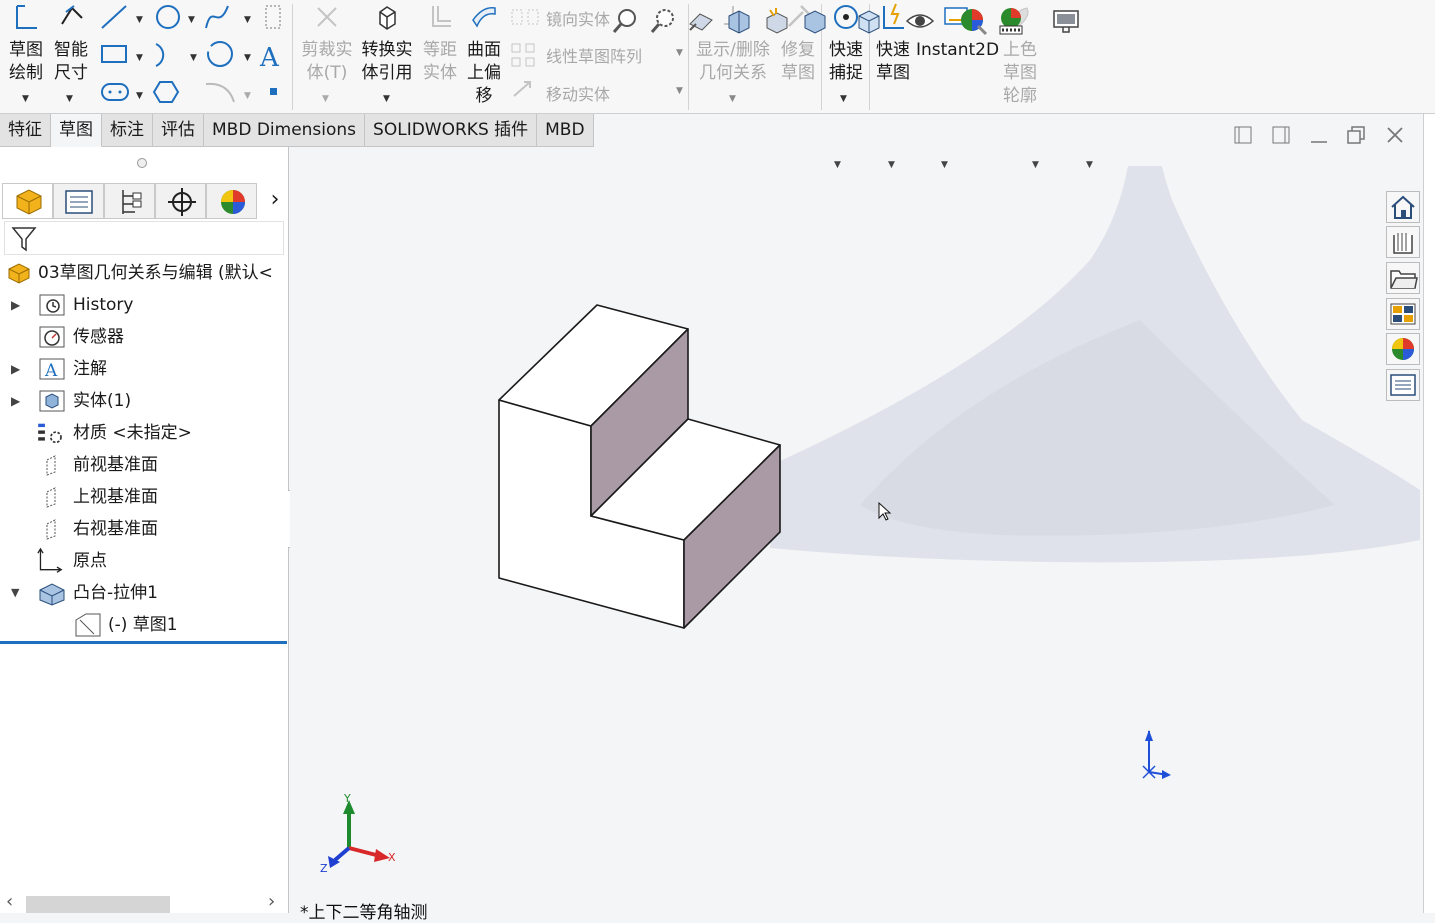 Image resolution: width=1435 pixels, height=923 pixels. I want to click on move-dropdown: ▼, so click(679, 91).